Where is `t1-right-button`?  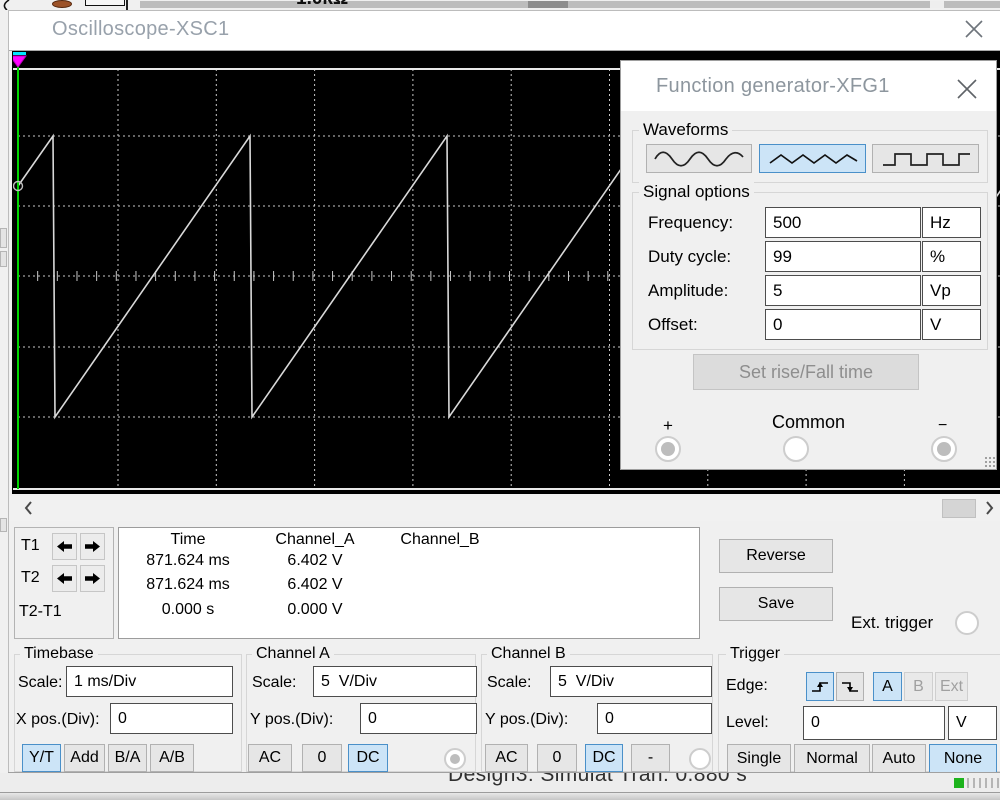 t1-right-button is located at coordinates (92, 546).